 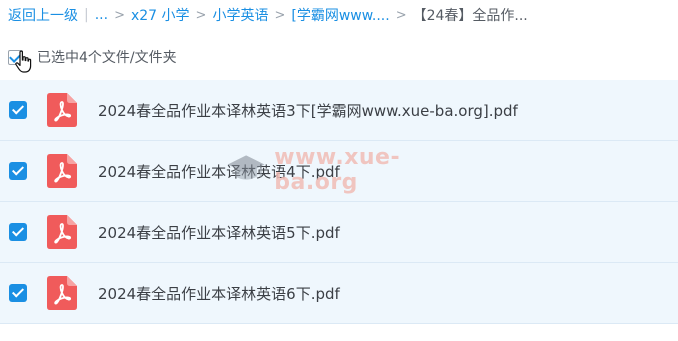 What do you see at coordinates (160, 15) in the screenshot?
I see `breadcrumb-item-x27: x27 小学` at bounding box center [160, 15].